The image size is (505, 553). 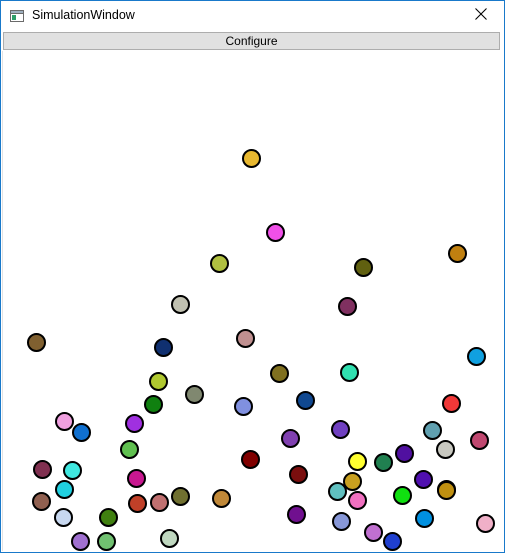 I want to click on window-app-icon, so click(x=17, y=15).